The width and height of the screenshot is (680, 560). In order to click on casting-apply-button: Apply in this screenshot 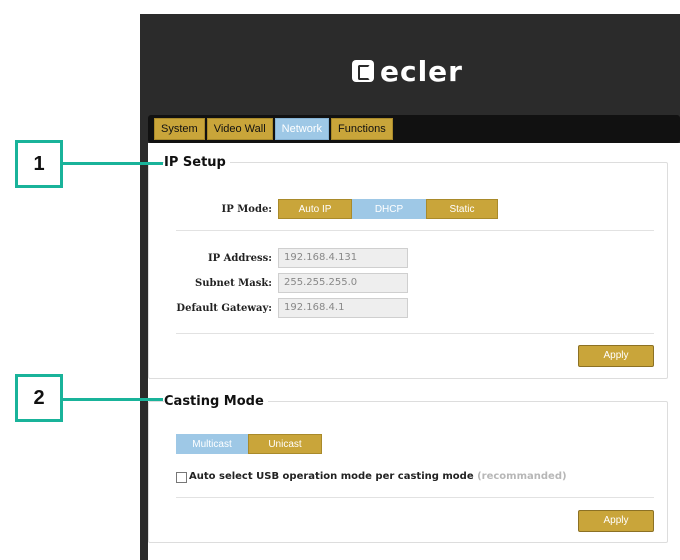, I will do `click(616, 521)`.